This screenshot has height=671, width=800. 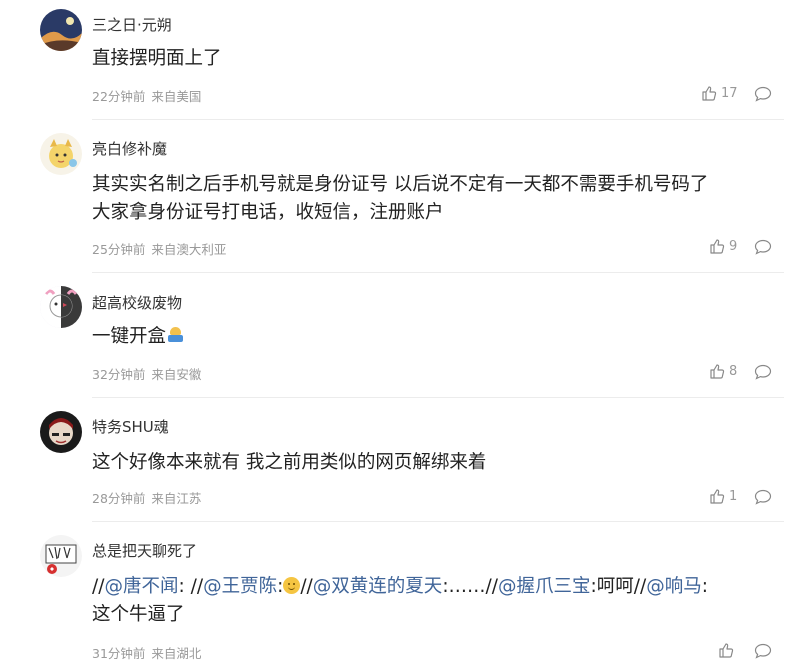 I want to click on comment-meta: 31分钟前 来自湖北, so click(x=146, y=652).